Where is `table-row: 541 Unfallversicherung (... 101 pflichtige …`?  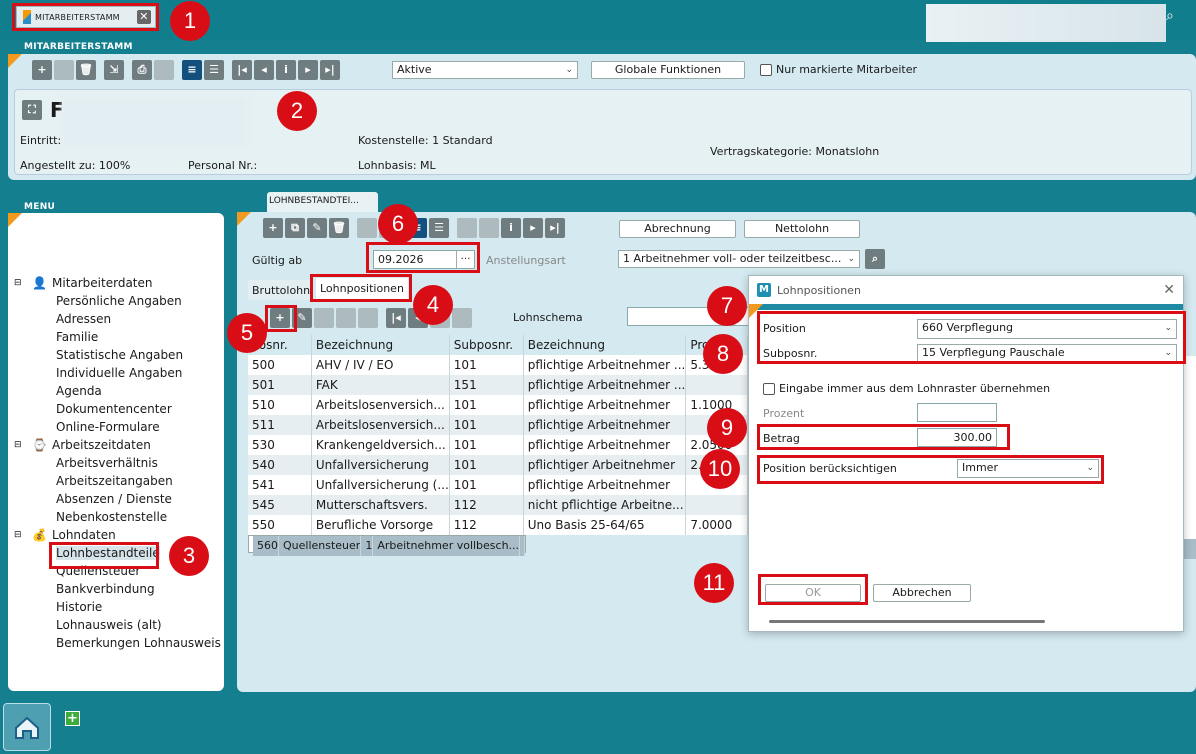 table-row: 541 Unfallversicherung (... 101 pflichtige … is located at coordinates (498, 485).